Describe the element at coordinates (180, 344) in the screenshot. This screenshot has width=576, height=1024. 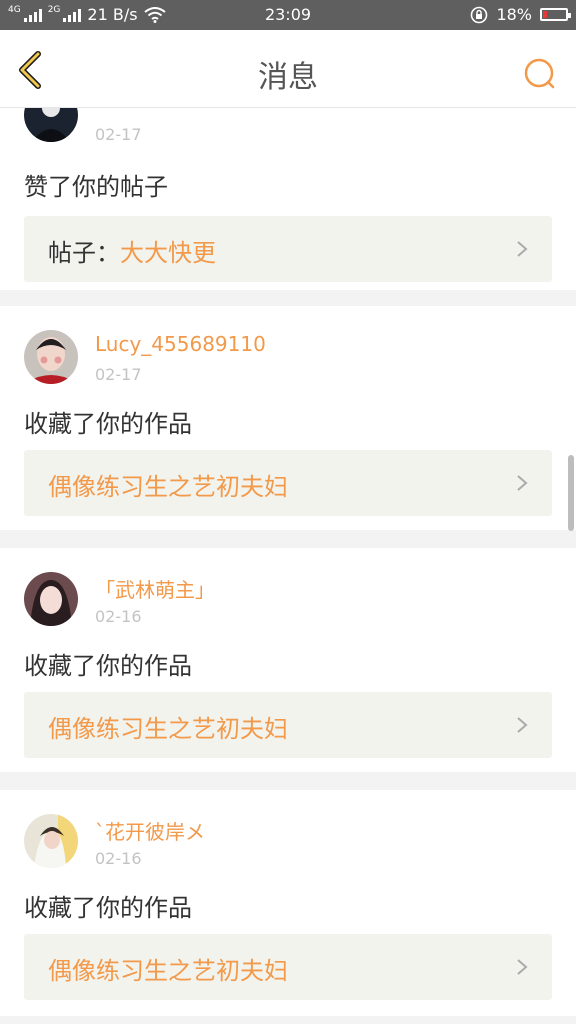
I see `username: Lucy_455689110` at that location.